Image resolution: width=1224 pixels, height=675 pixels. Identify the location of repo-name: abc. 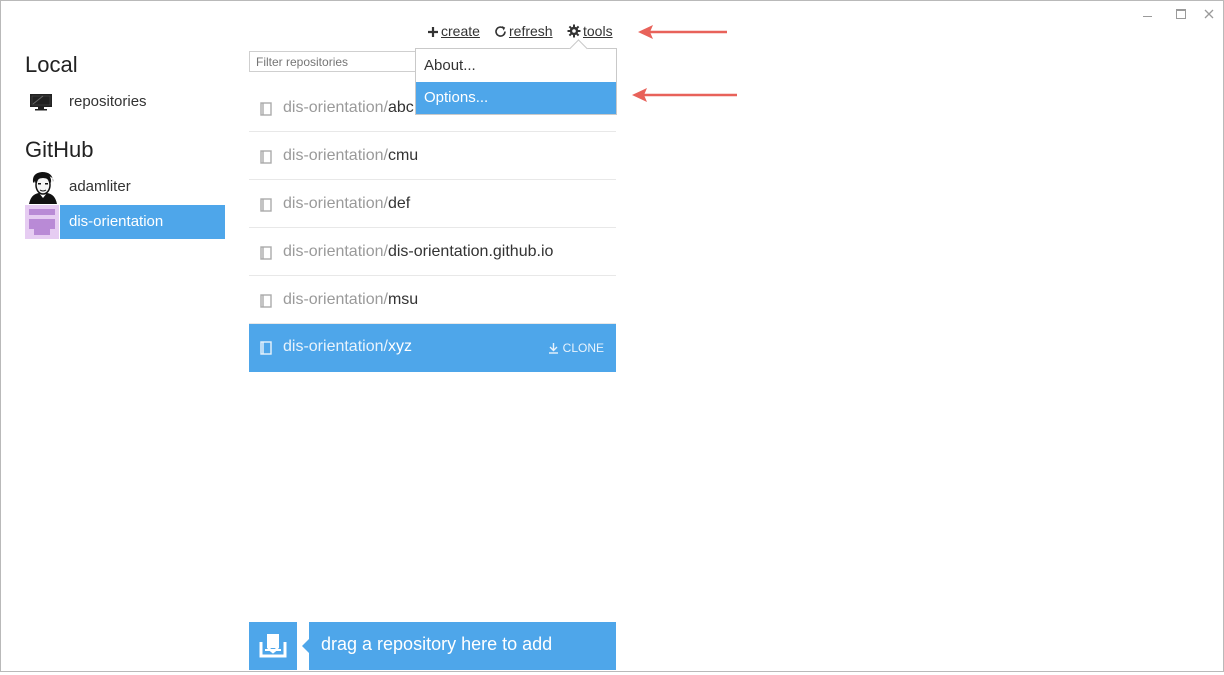
(400, 107).